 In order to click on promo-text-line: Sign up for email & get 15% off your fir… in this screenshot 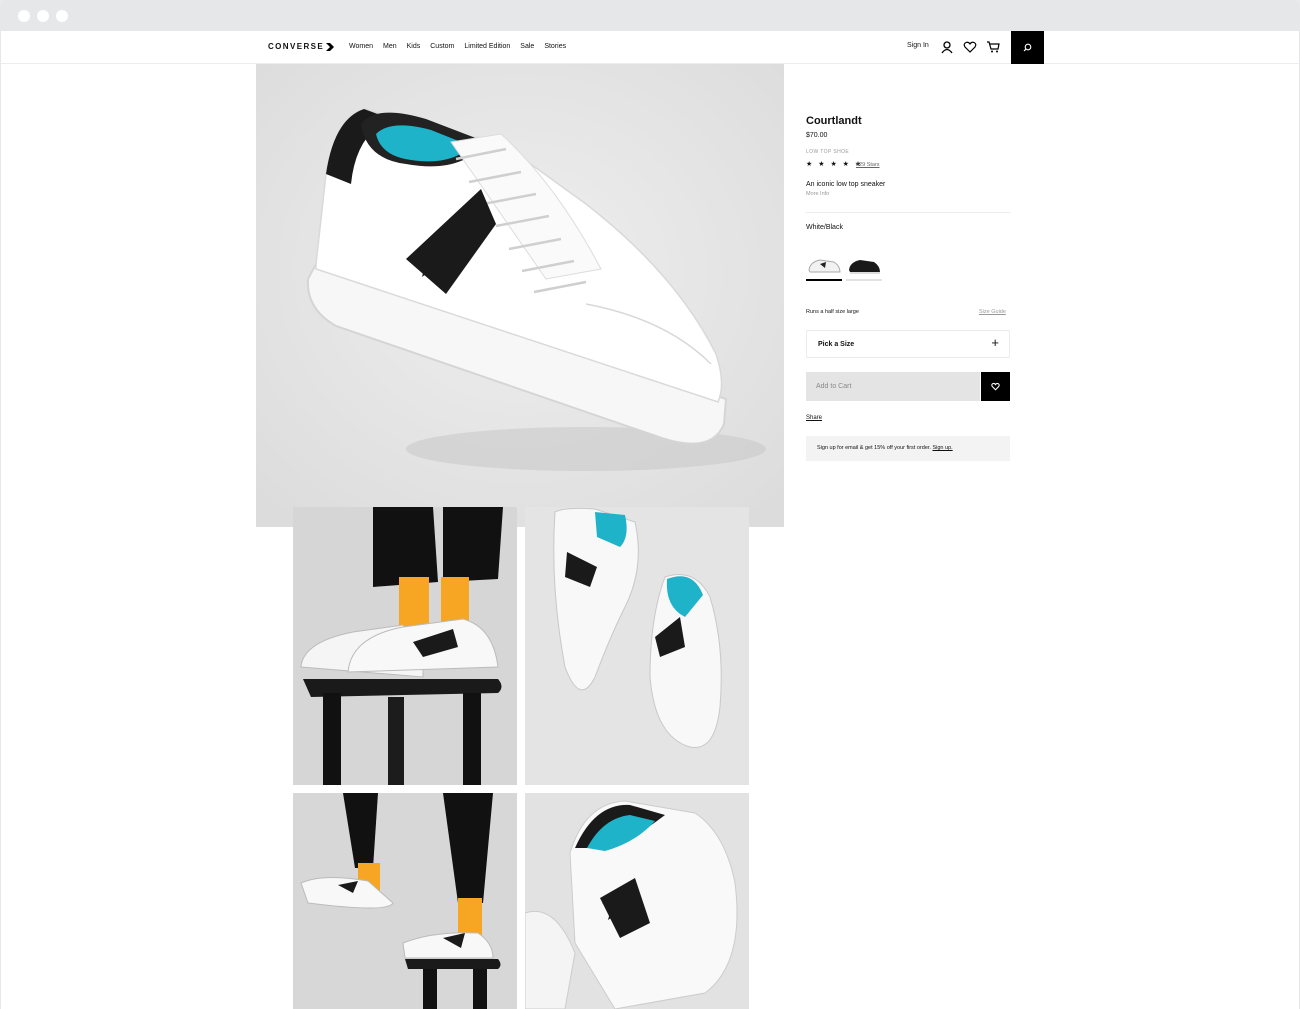, I will do `click(885, 448)`.